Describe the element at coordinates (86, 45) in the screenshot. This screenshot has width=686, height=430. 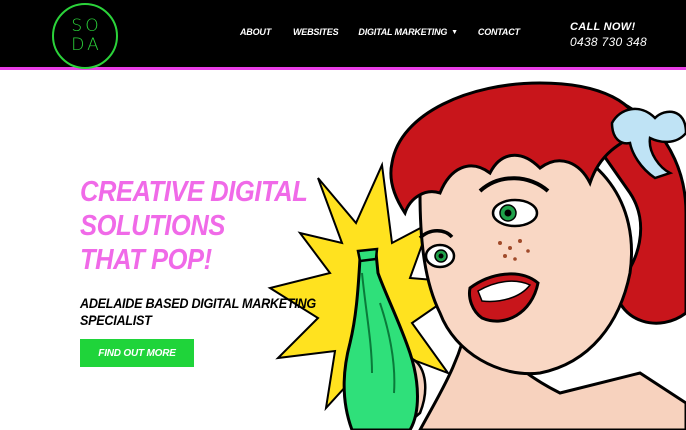
I see `logo-line-2: DA` at that location.